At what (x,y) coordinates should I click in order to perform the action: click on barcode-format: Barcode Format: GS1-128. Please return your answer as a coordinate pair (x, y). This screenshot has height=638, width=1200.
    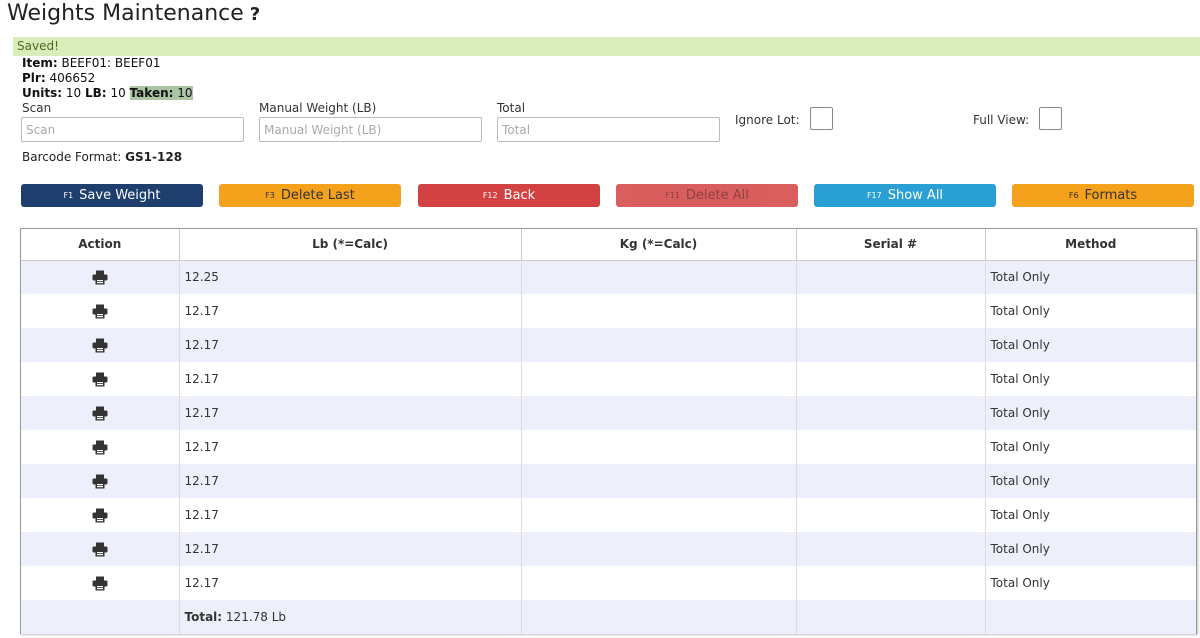
    Looking at the image, I should click on (102, 157).